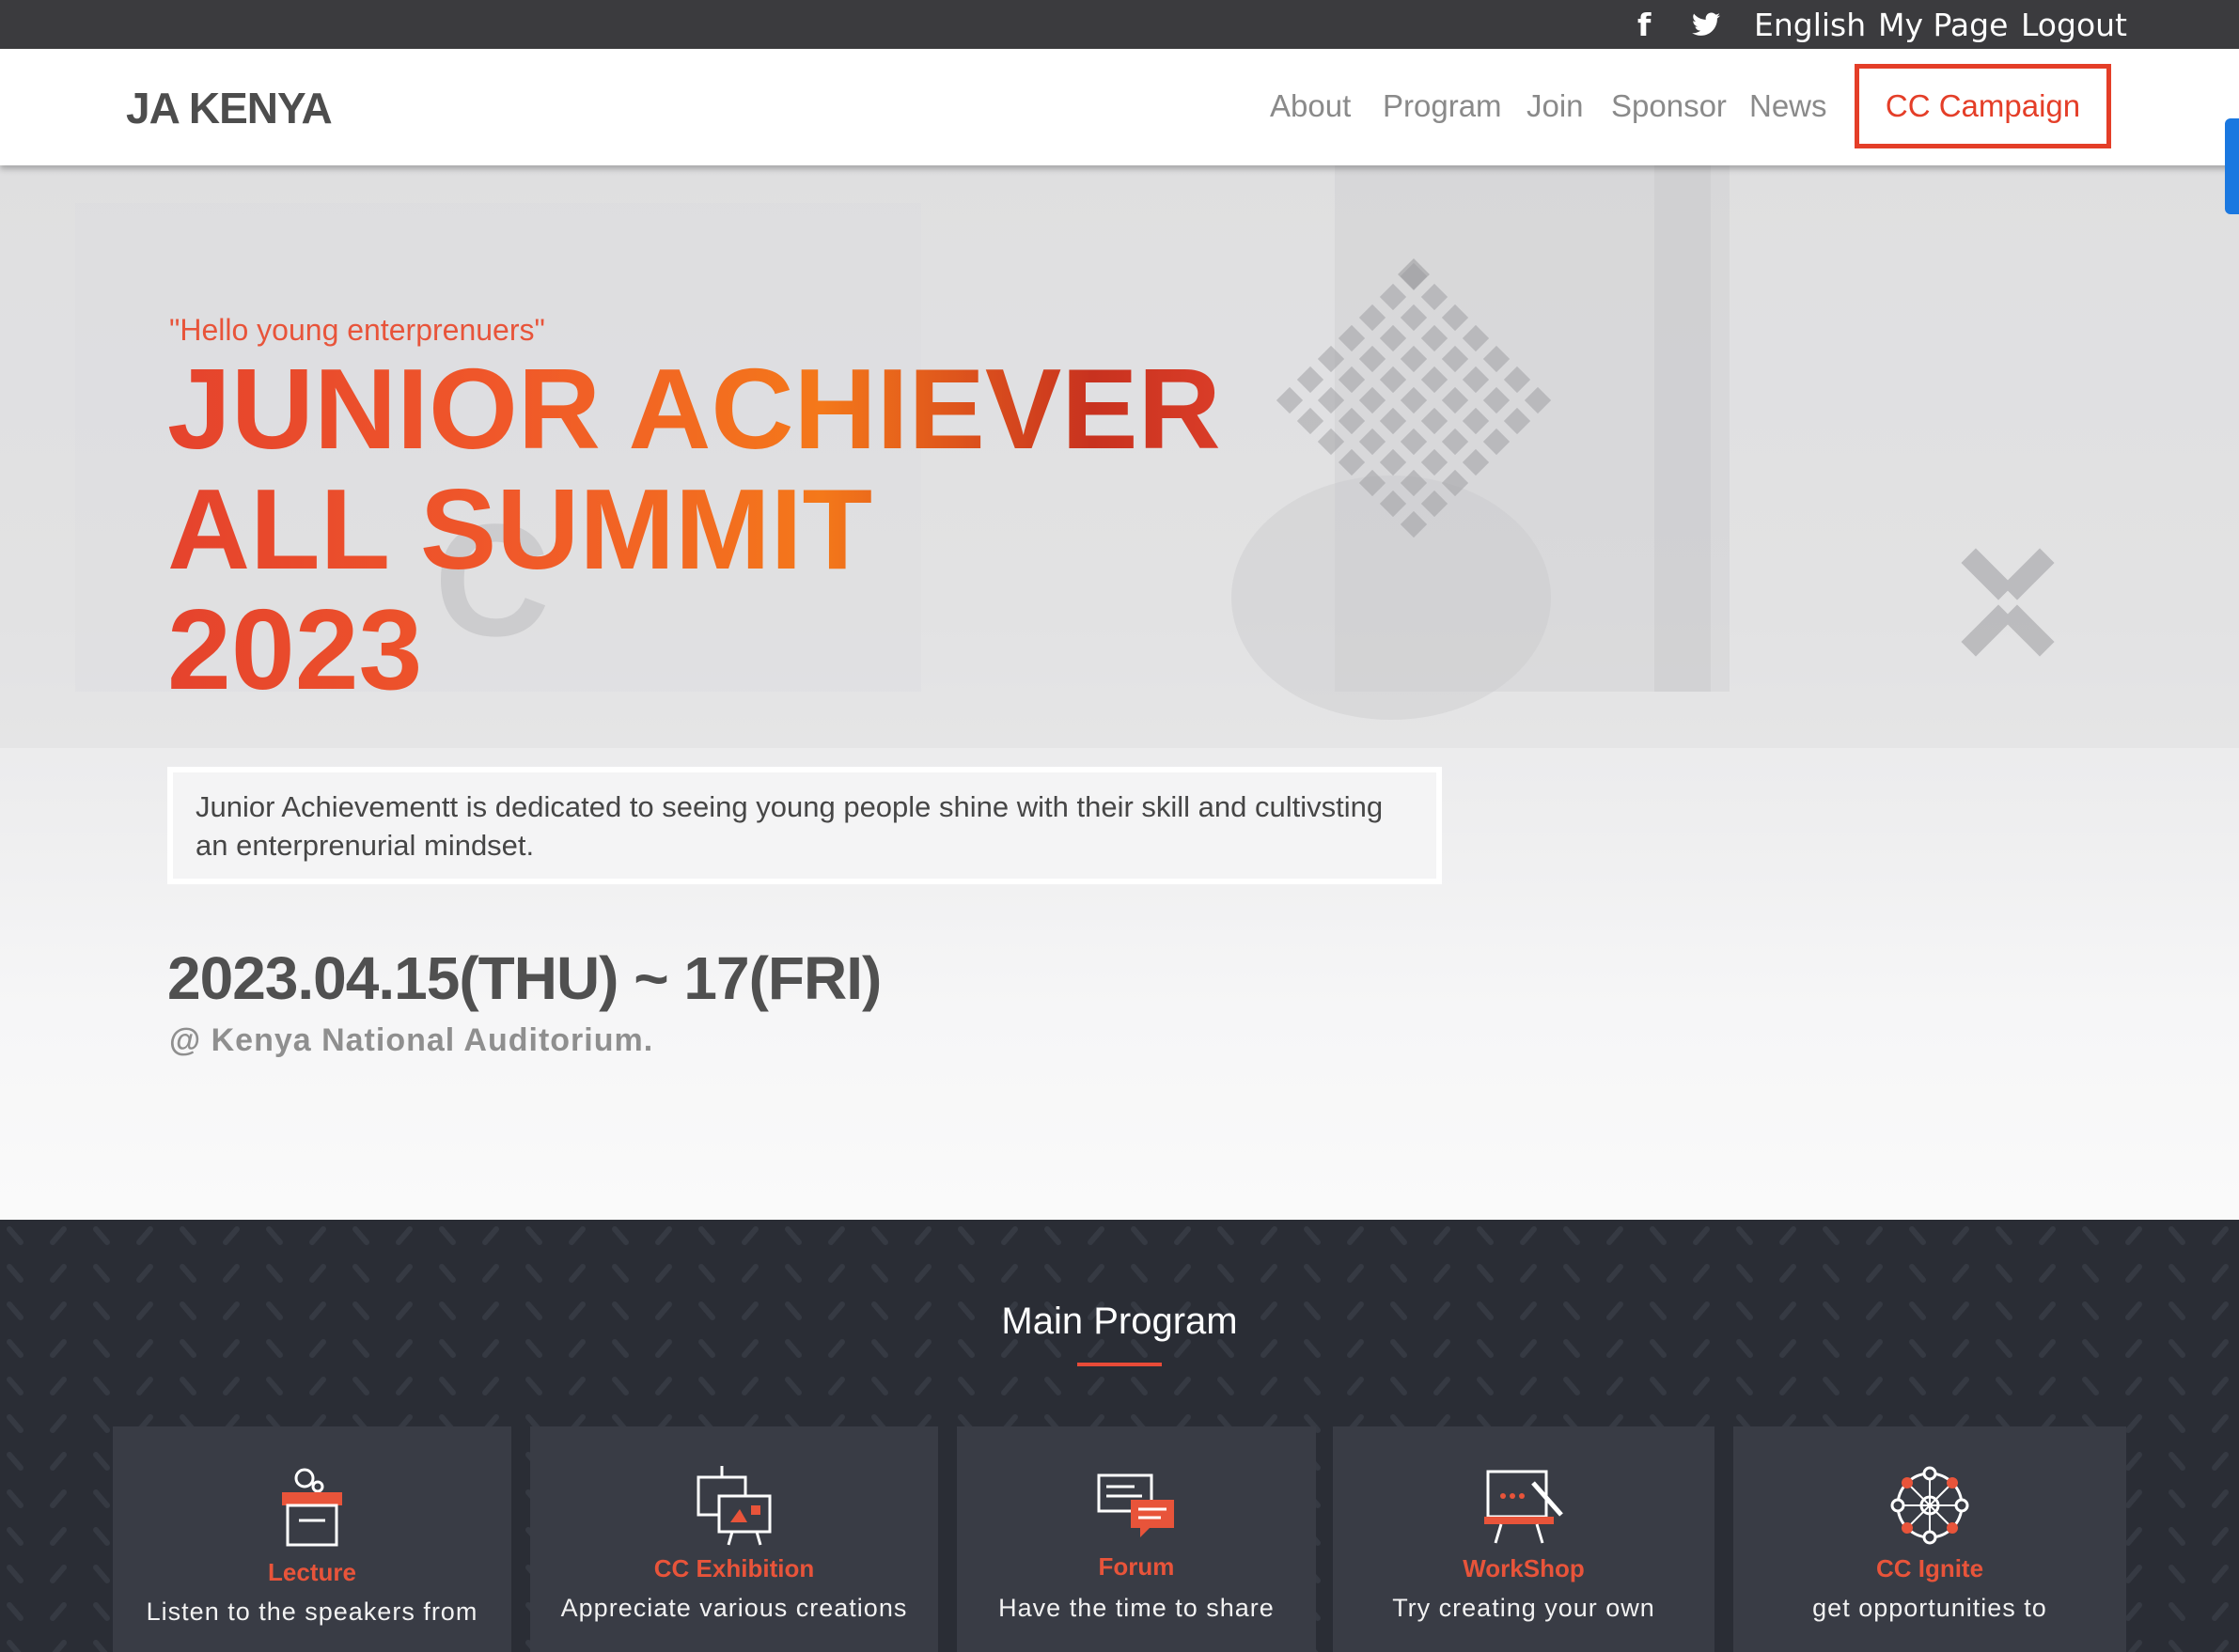 Image resolution: width=2239 pixels, height=1652 pixels. What do you see at coordinates (1788, 106) in the screenshot?
I see `nav-link-news: News` at bounding box center [1788, 106].